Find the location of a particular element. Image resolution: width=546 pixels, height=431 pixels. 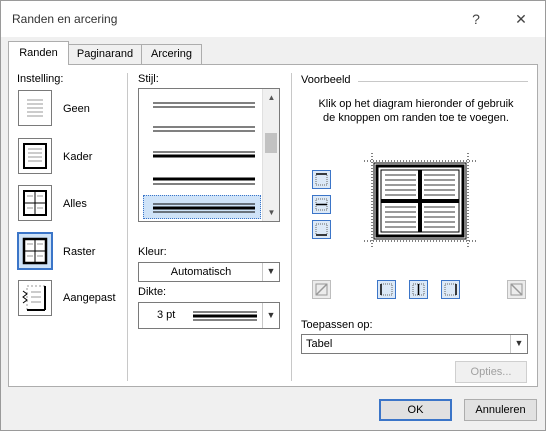

scroll-up-icon: ▲ is located at coordinates (271, 97).